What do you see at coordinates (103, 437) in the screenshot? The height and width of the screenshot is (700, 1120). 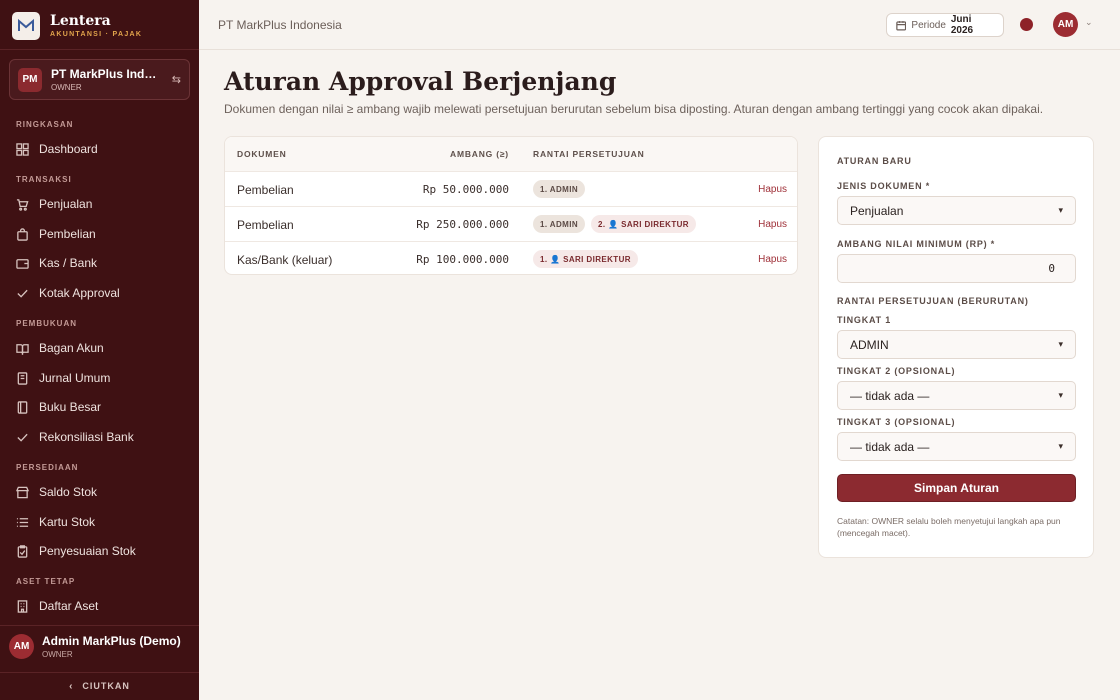 I see `sidebar-item-rekonsiliasi-bank: Rekonsiliasi Bank` at bounding box center [103, 437].